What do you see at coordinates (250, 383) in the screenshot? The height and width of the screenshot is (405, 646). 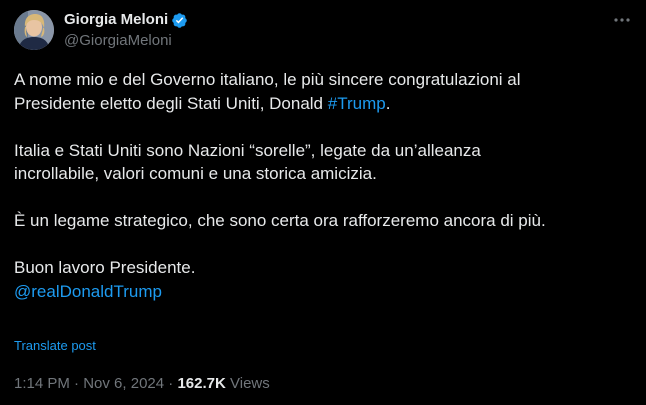 I see `views-label: Views` at bounding box center [250, 383].